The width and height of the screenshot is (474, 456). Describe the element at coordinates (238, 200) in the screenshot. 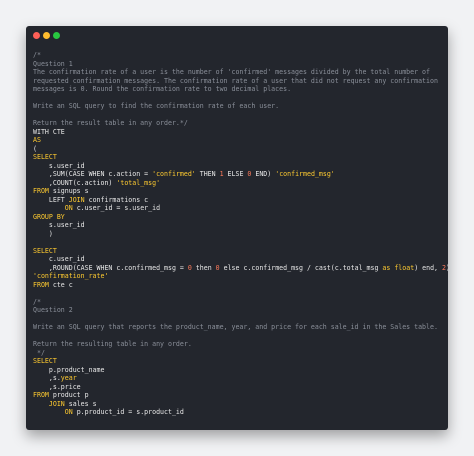

I see `code-line: LEFT JOIN confirmations c` at that location.